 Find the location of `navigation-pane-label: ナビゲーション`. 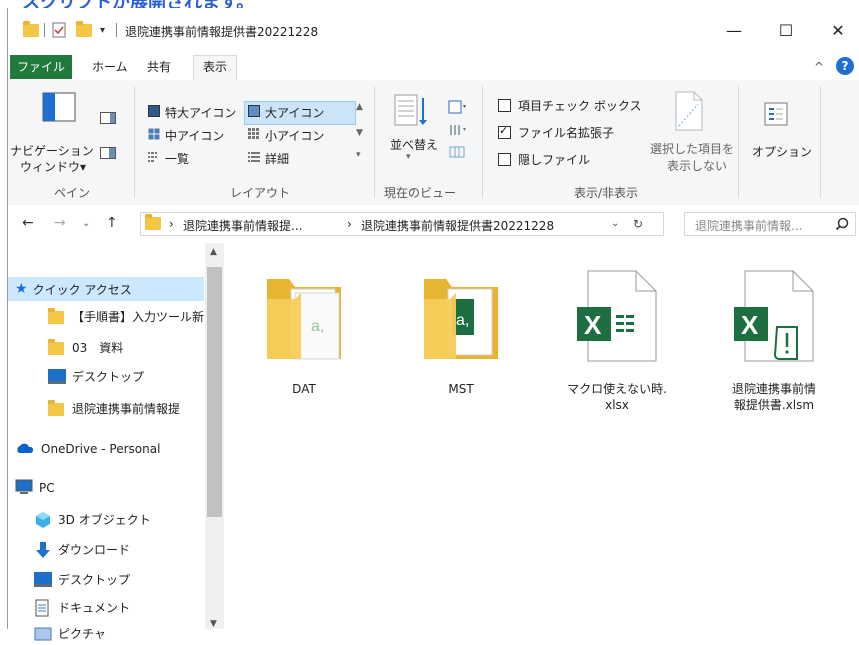

navigation-pane-label: ナビゲーション is located at coordinates (52, 150).